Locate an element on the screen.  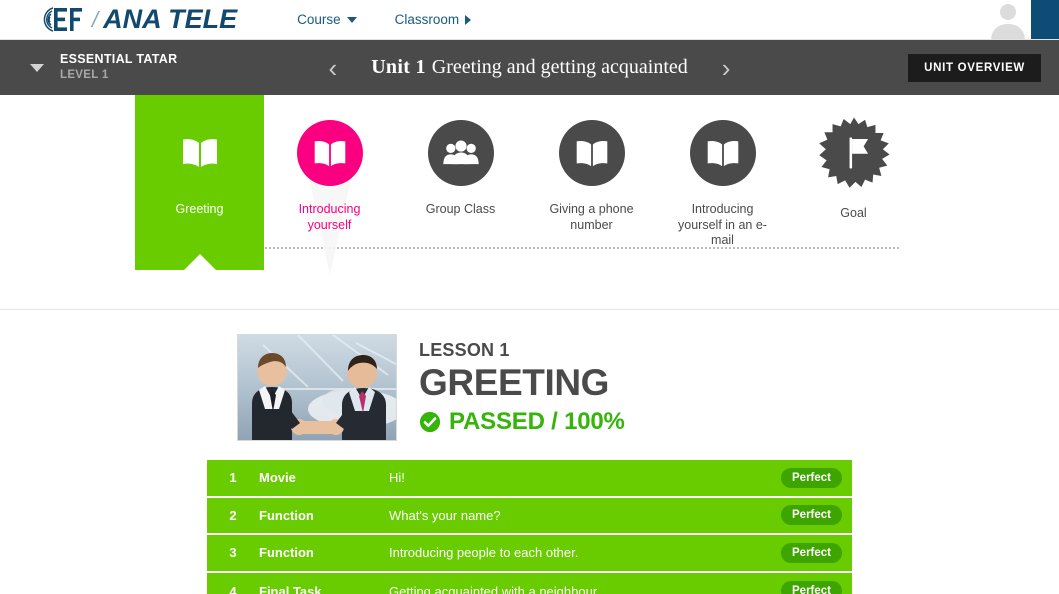
account-area is located at coordinates (1022, 19).